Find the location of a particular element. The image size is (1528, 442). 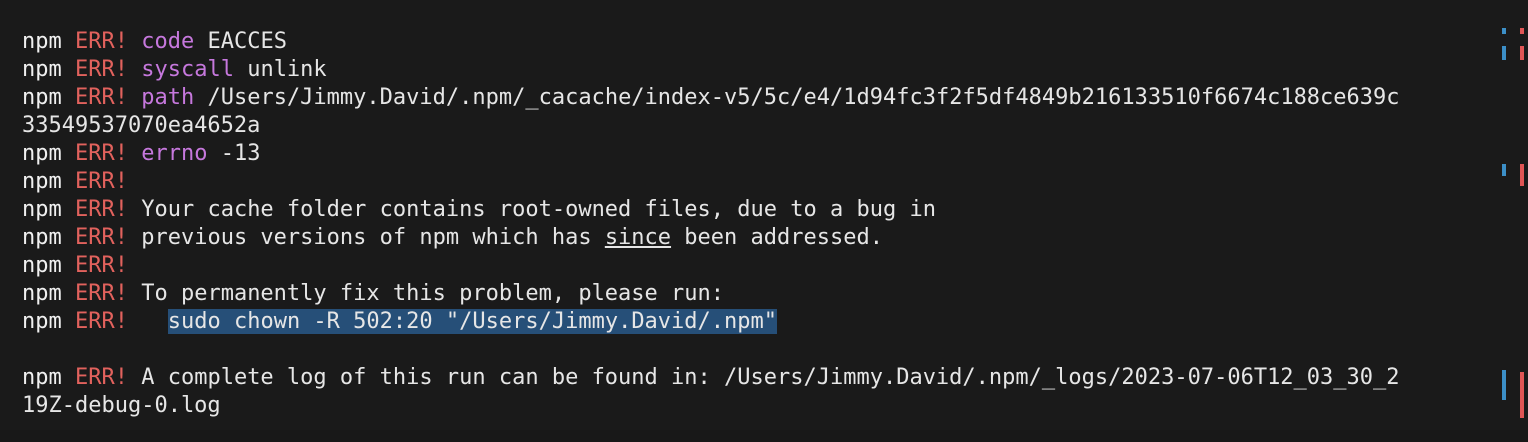

error-value: -13 is located at coordinates (234, 153).